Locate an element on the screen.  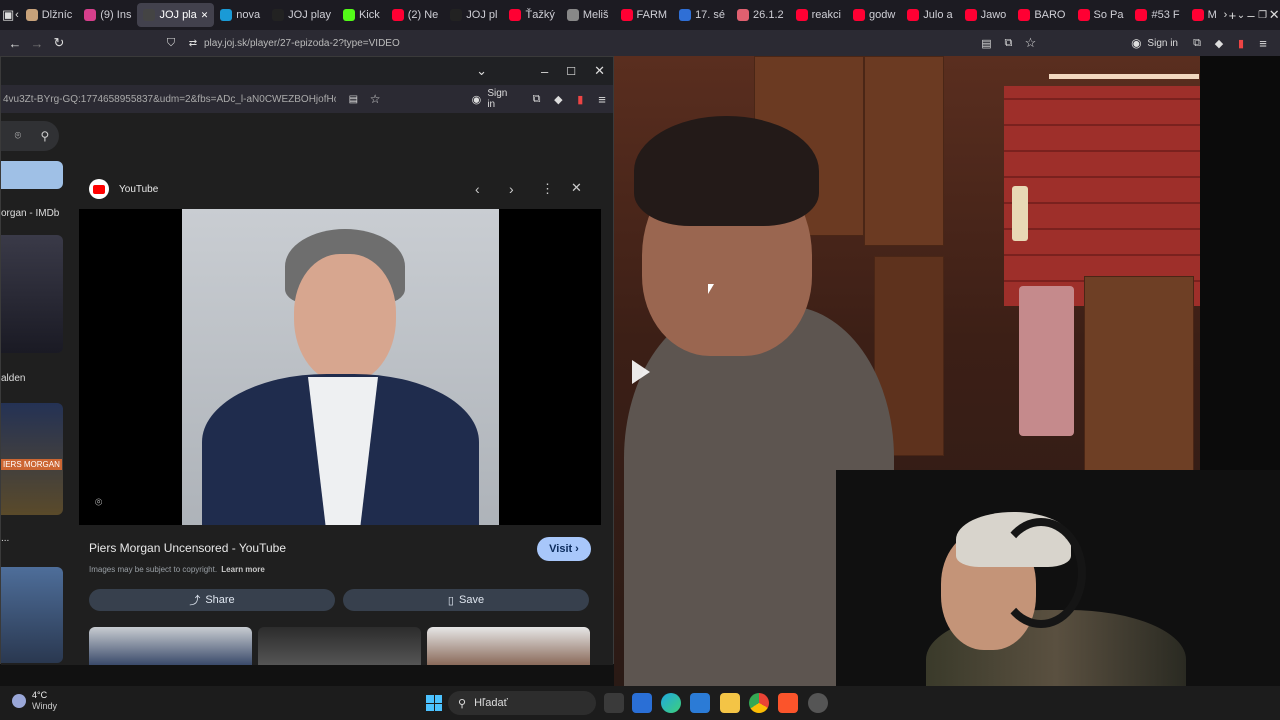
browser-tab: (2) Ne is located at coordinates (415, 15).